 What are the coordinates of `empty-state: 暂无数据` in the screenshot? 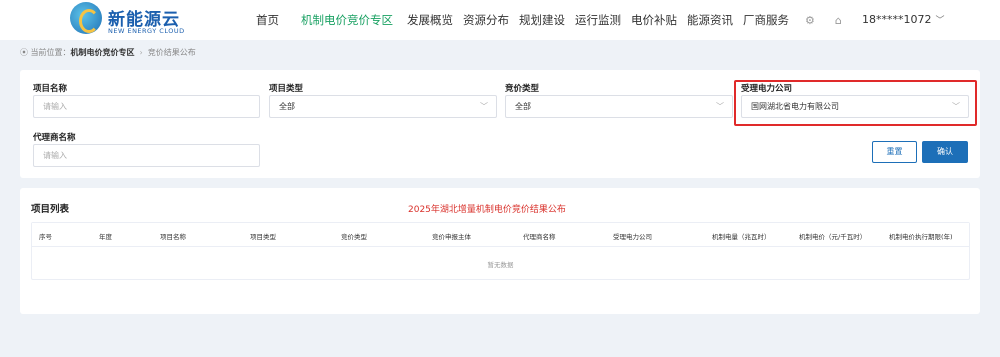 It's located at (500, 265).